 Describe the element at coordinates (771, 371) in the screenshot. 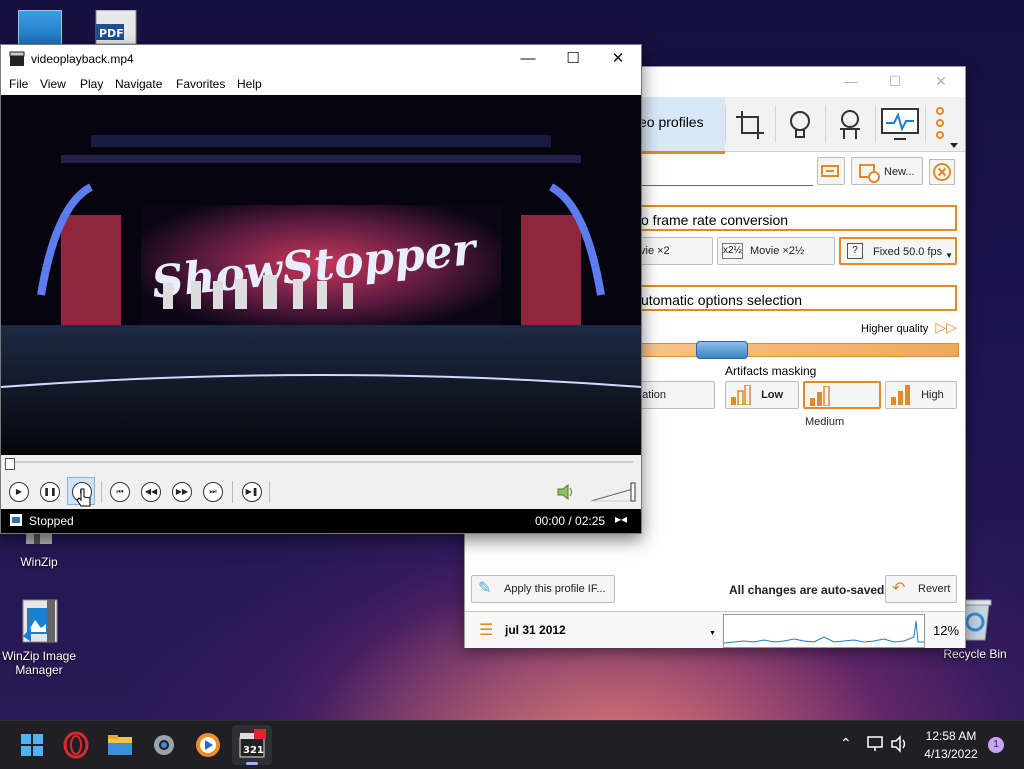

I see `artifacts-masking-label: Artifacts masking` at that location.